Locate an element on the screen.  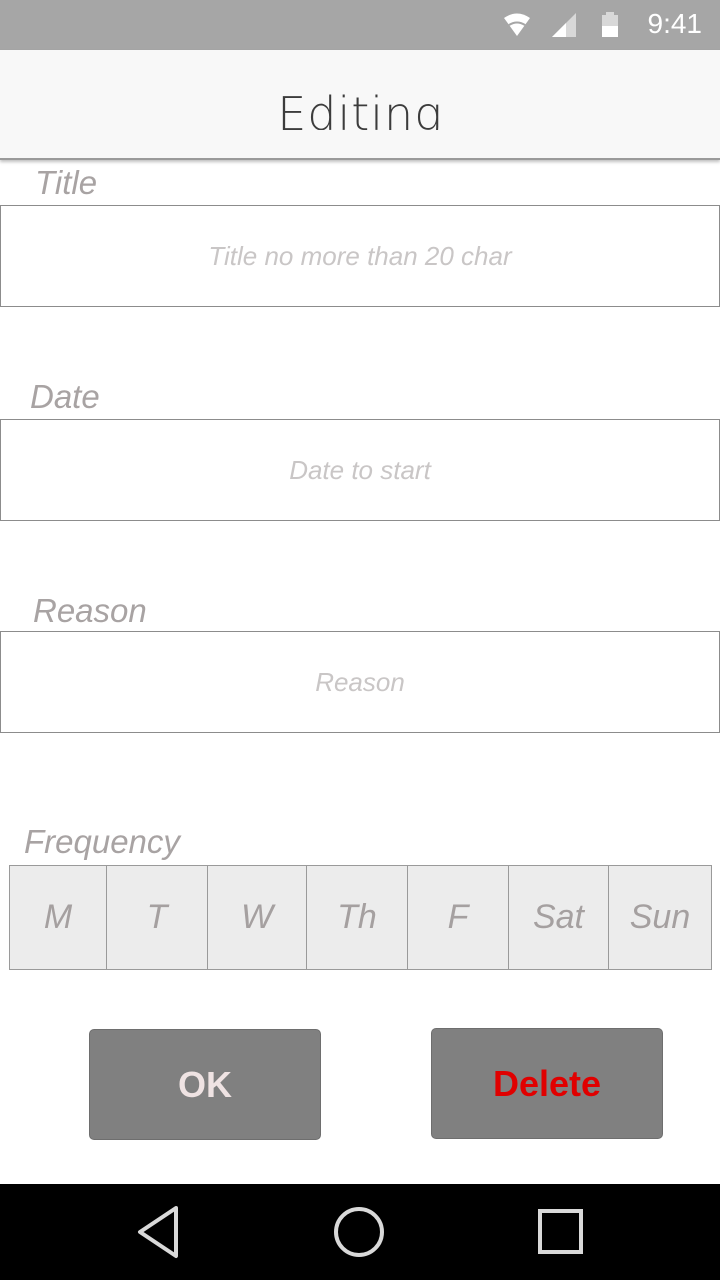
navigation-bar is located at coordinates (360, 1232).